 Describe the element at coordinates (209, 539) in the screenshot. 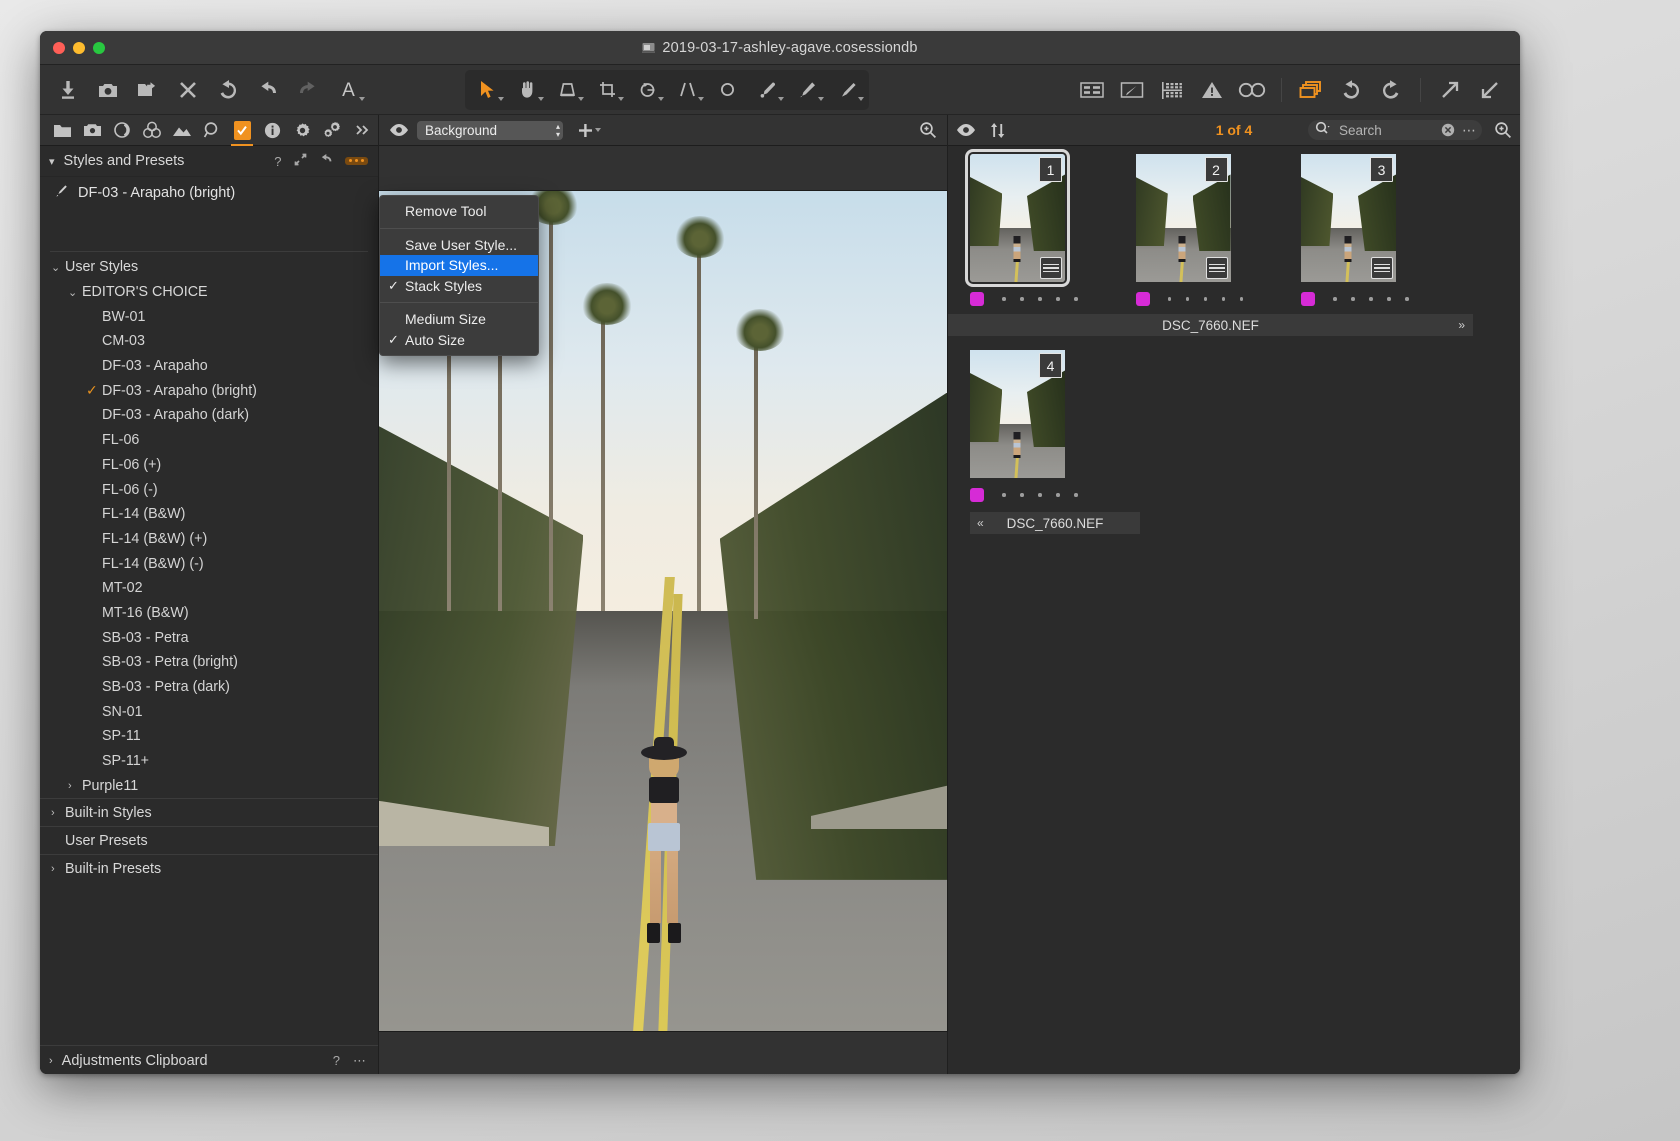

I see `style-row: FL-14 (B&W) (+)` at that location.